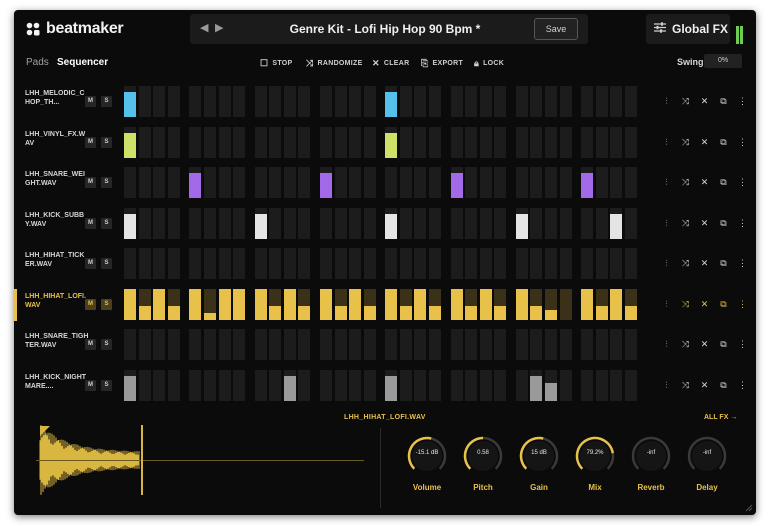  Describe the element at coordinates (204, 27) in the screenshot. I see `previous-preset-button: ◀` at that location.